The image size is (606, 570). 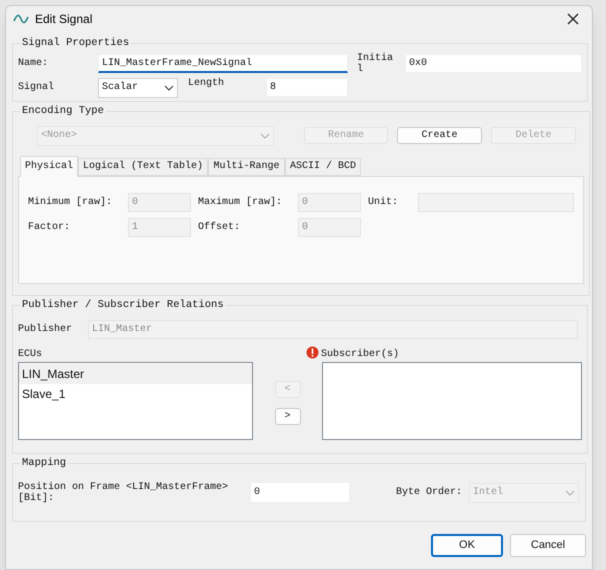 What do you see at coordinates (375, 63) in the screenshot?
I see `field-label: Initia l` at bounding box center [375, 63].